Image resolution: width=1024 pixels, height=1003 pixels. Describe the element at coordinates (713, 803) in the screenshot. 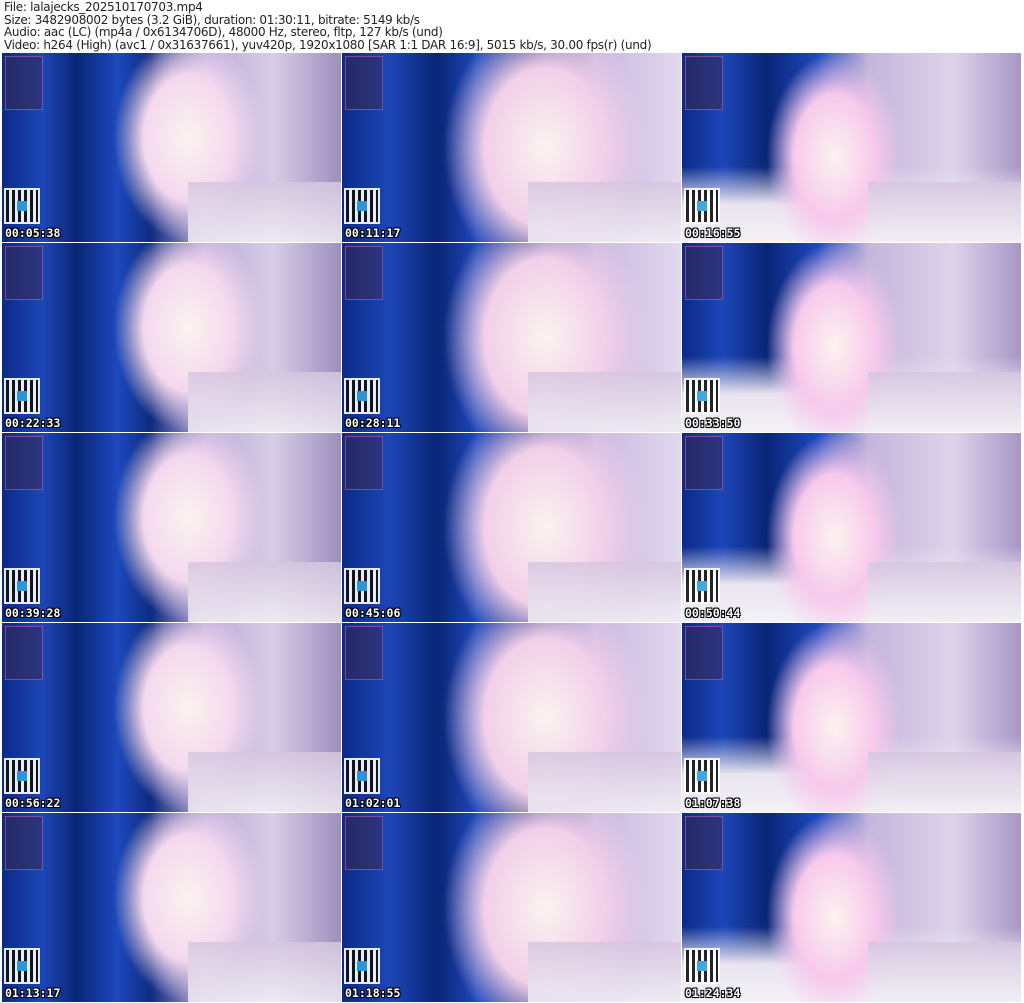

I see `thumbnail-timestamp: 01:07:38` at that location.